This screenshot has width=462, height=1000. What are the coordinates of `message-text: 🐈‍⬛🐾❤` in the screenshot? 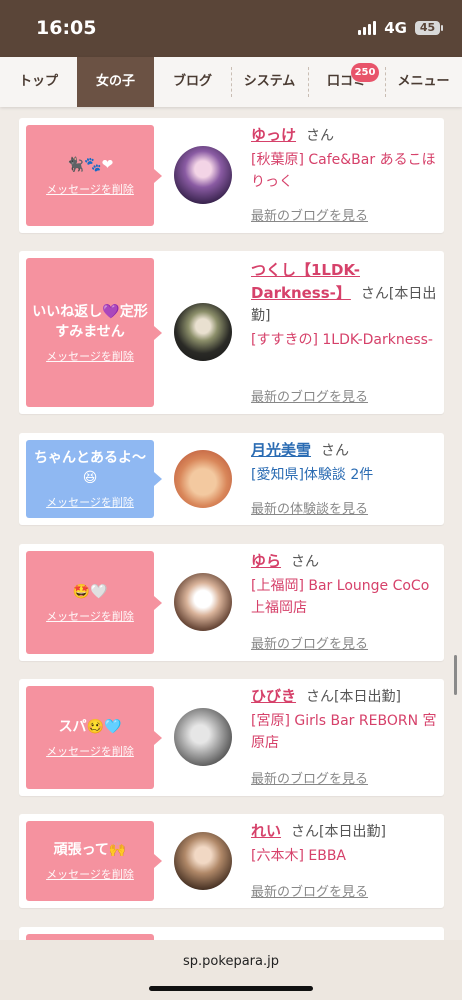 It's located at (90, 164).